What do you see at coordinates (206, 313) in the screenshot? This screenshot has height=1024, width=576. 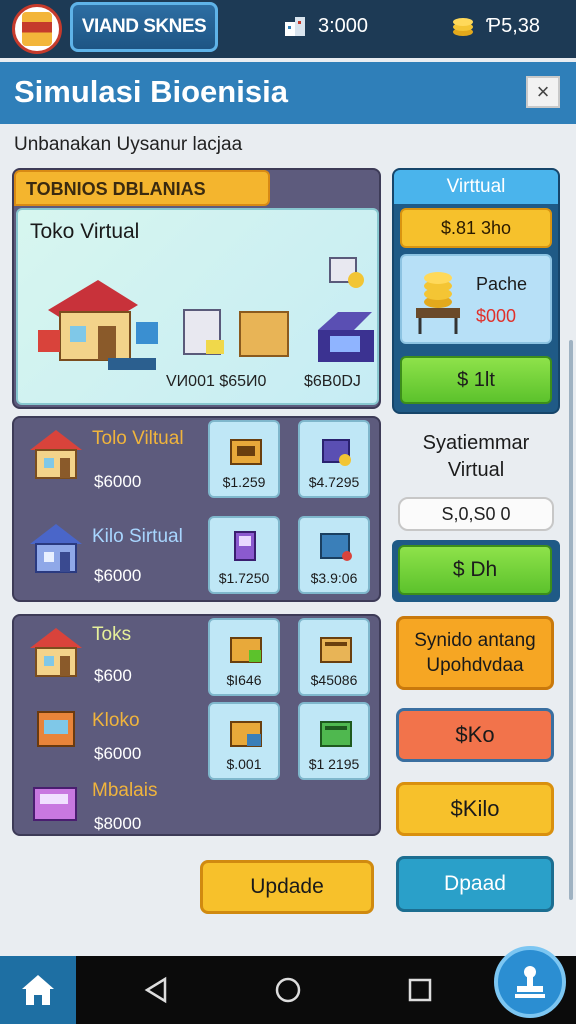 I see `store-illustration` at bounding box center [206, 313].